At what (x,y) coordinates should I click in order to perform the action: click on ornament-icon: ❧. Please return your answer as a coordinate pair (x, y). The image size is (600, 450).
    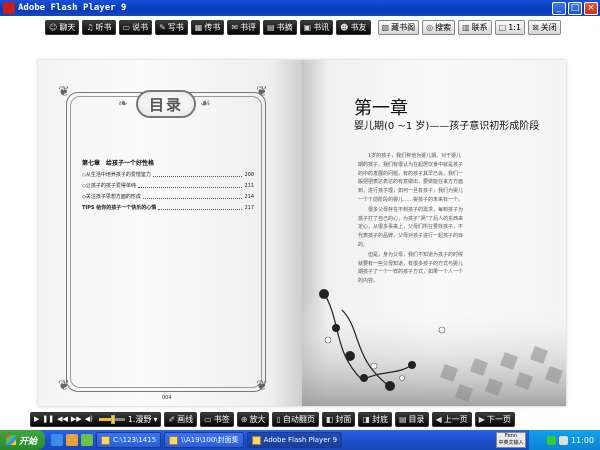
    Looking at the image, I should click on (123, 103).